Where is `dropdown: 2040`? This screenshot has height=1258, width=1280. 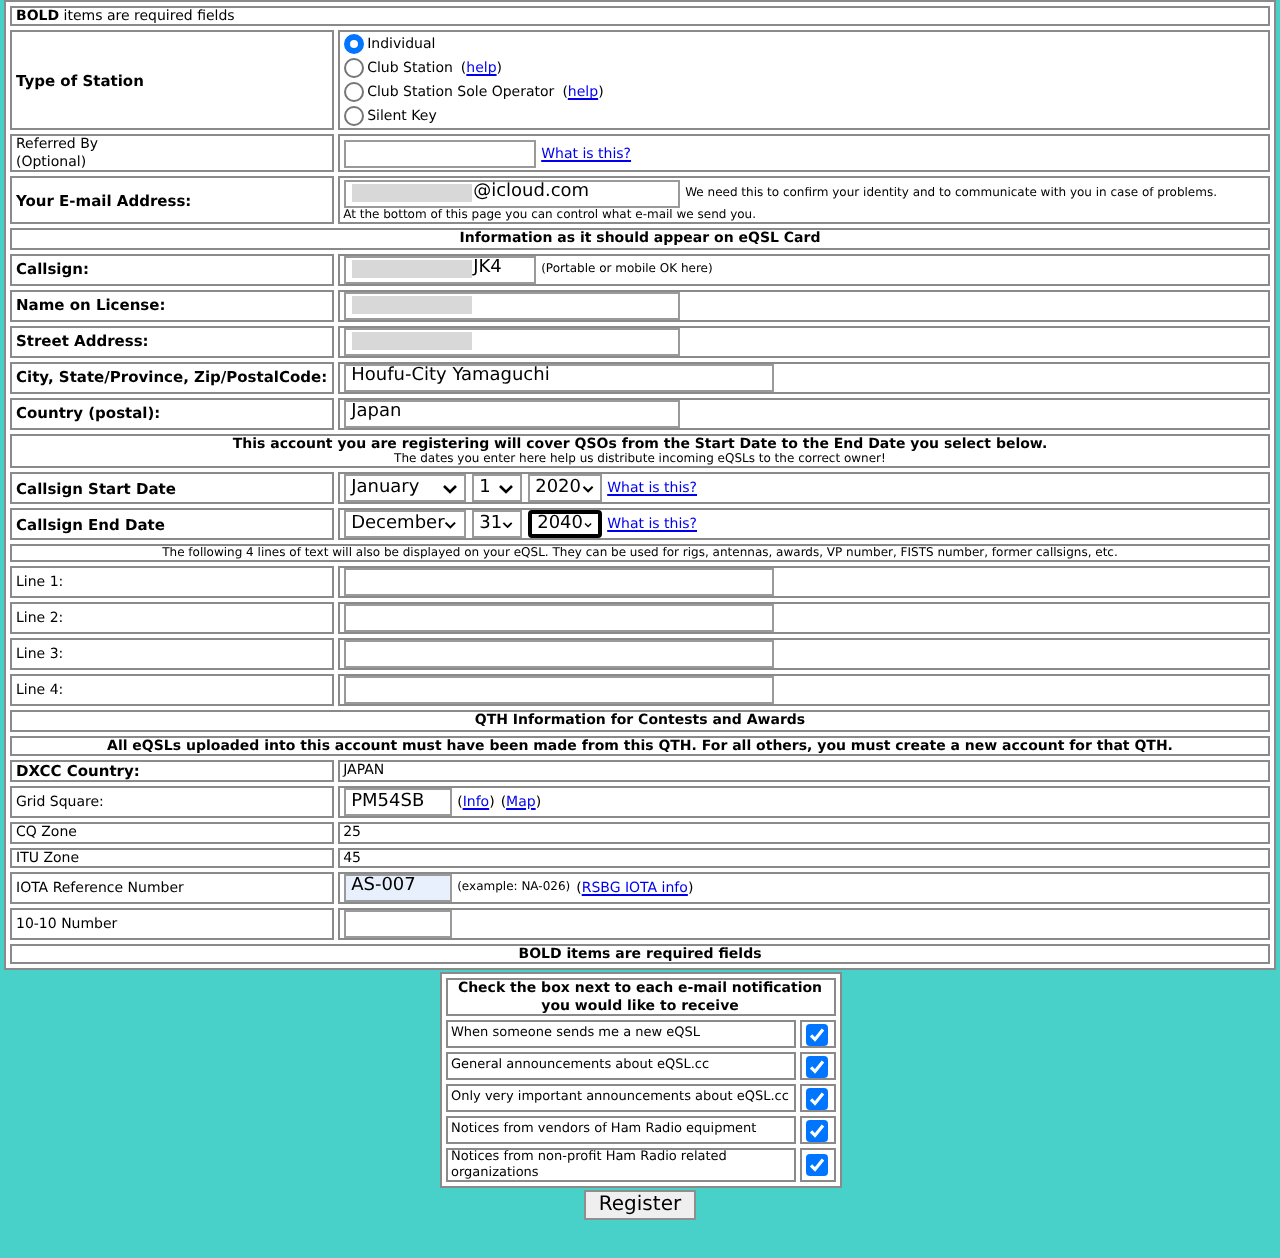
dropdown: 2040 is located at coordinates (564, 524).